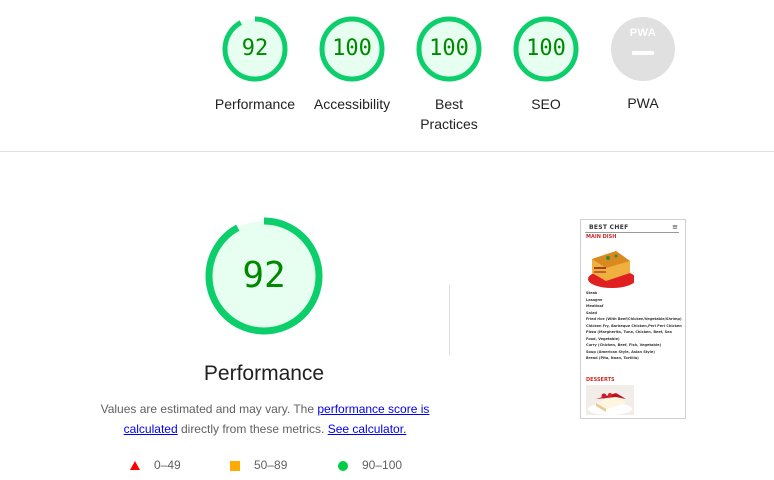  I want to click on cheesecake-illustration, so click(610, 400).